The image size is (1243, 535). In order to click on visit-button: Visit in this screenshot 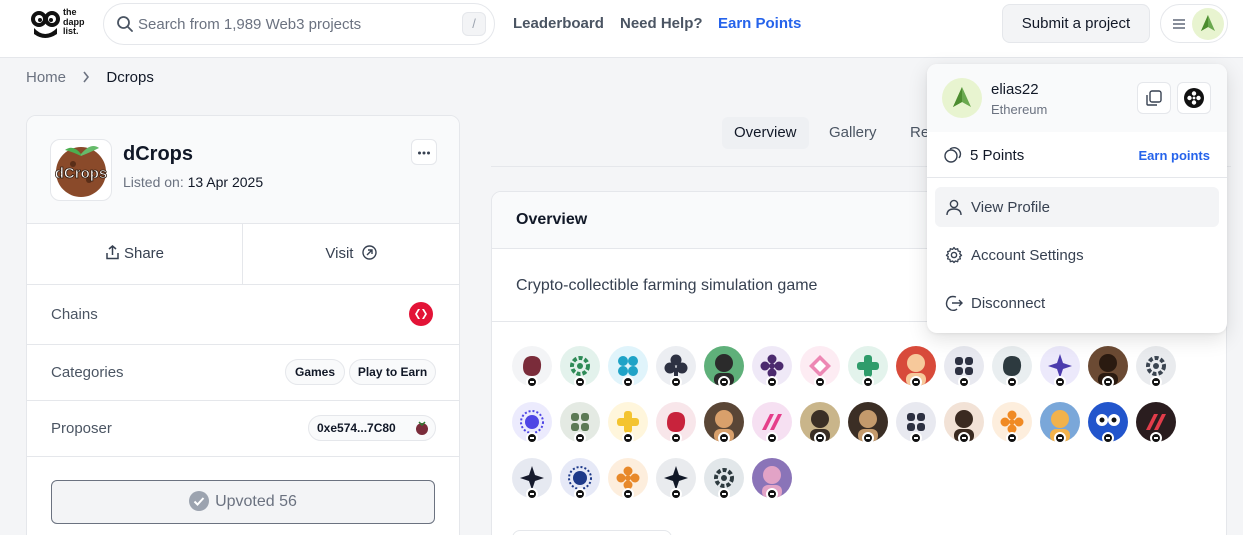, I will do `click(351, 254)`.